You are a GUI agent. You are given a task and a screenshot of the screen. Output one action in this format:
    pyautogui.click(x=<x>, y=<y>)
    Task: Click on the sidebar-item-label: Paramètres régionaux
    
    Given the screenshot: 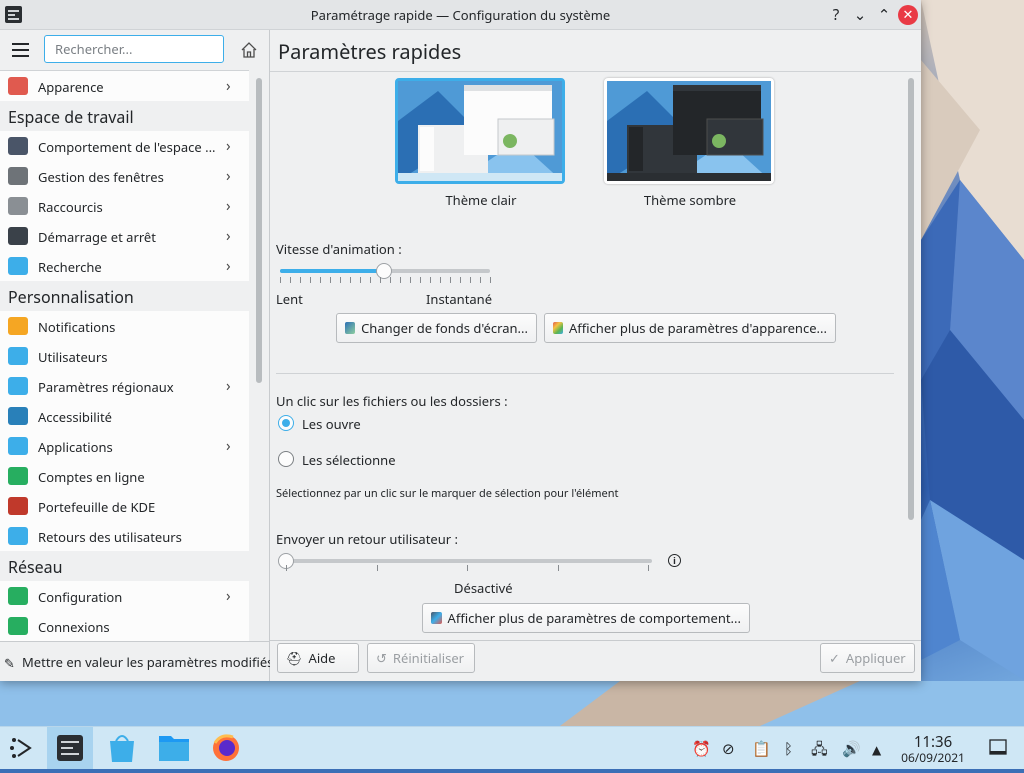 What is the action you would take?
    pyautogui.click(x=106, y=387)
    